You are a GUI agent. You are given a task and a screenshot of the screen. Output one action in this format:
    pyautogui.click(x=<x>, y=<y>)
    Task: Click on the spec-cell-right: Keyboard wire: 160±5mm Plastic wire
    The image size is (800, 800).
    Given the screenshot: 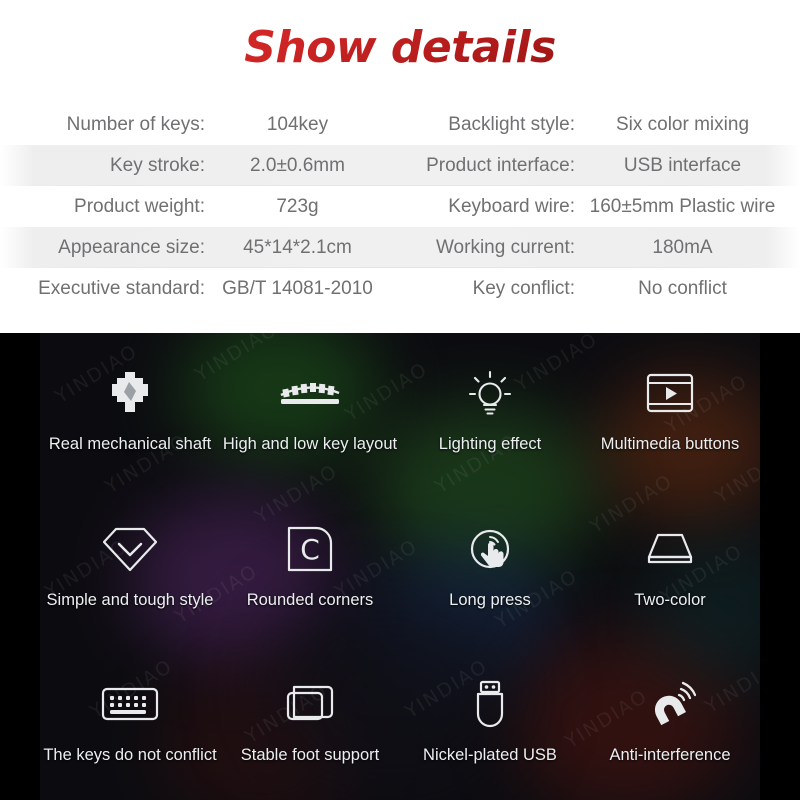 What is the action you would take?
    pyautogui.click(x=590, y=207)
    